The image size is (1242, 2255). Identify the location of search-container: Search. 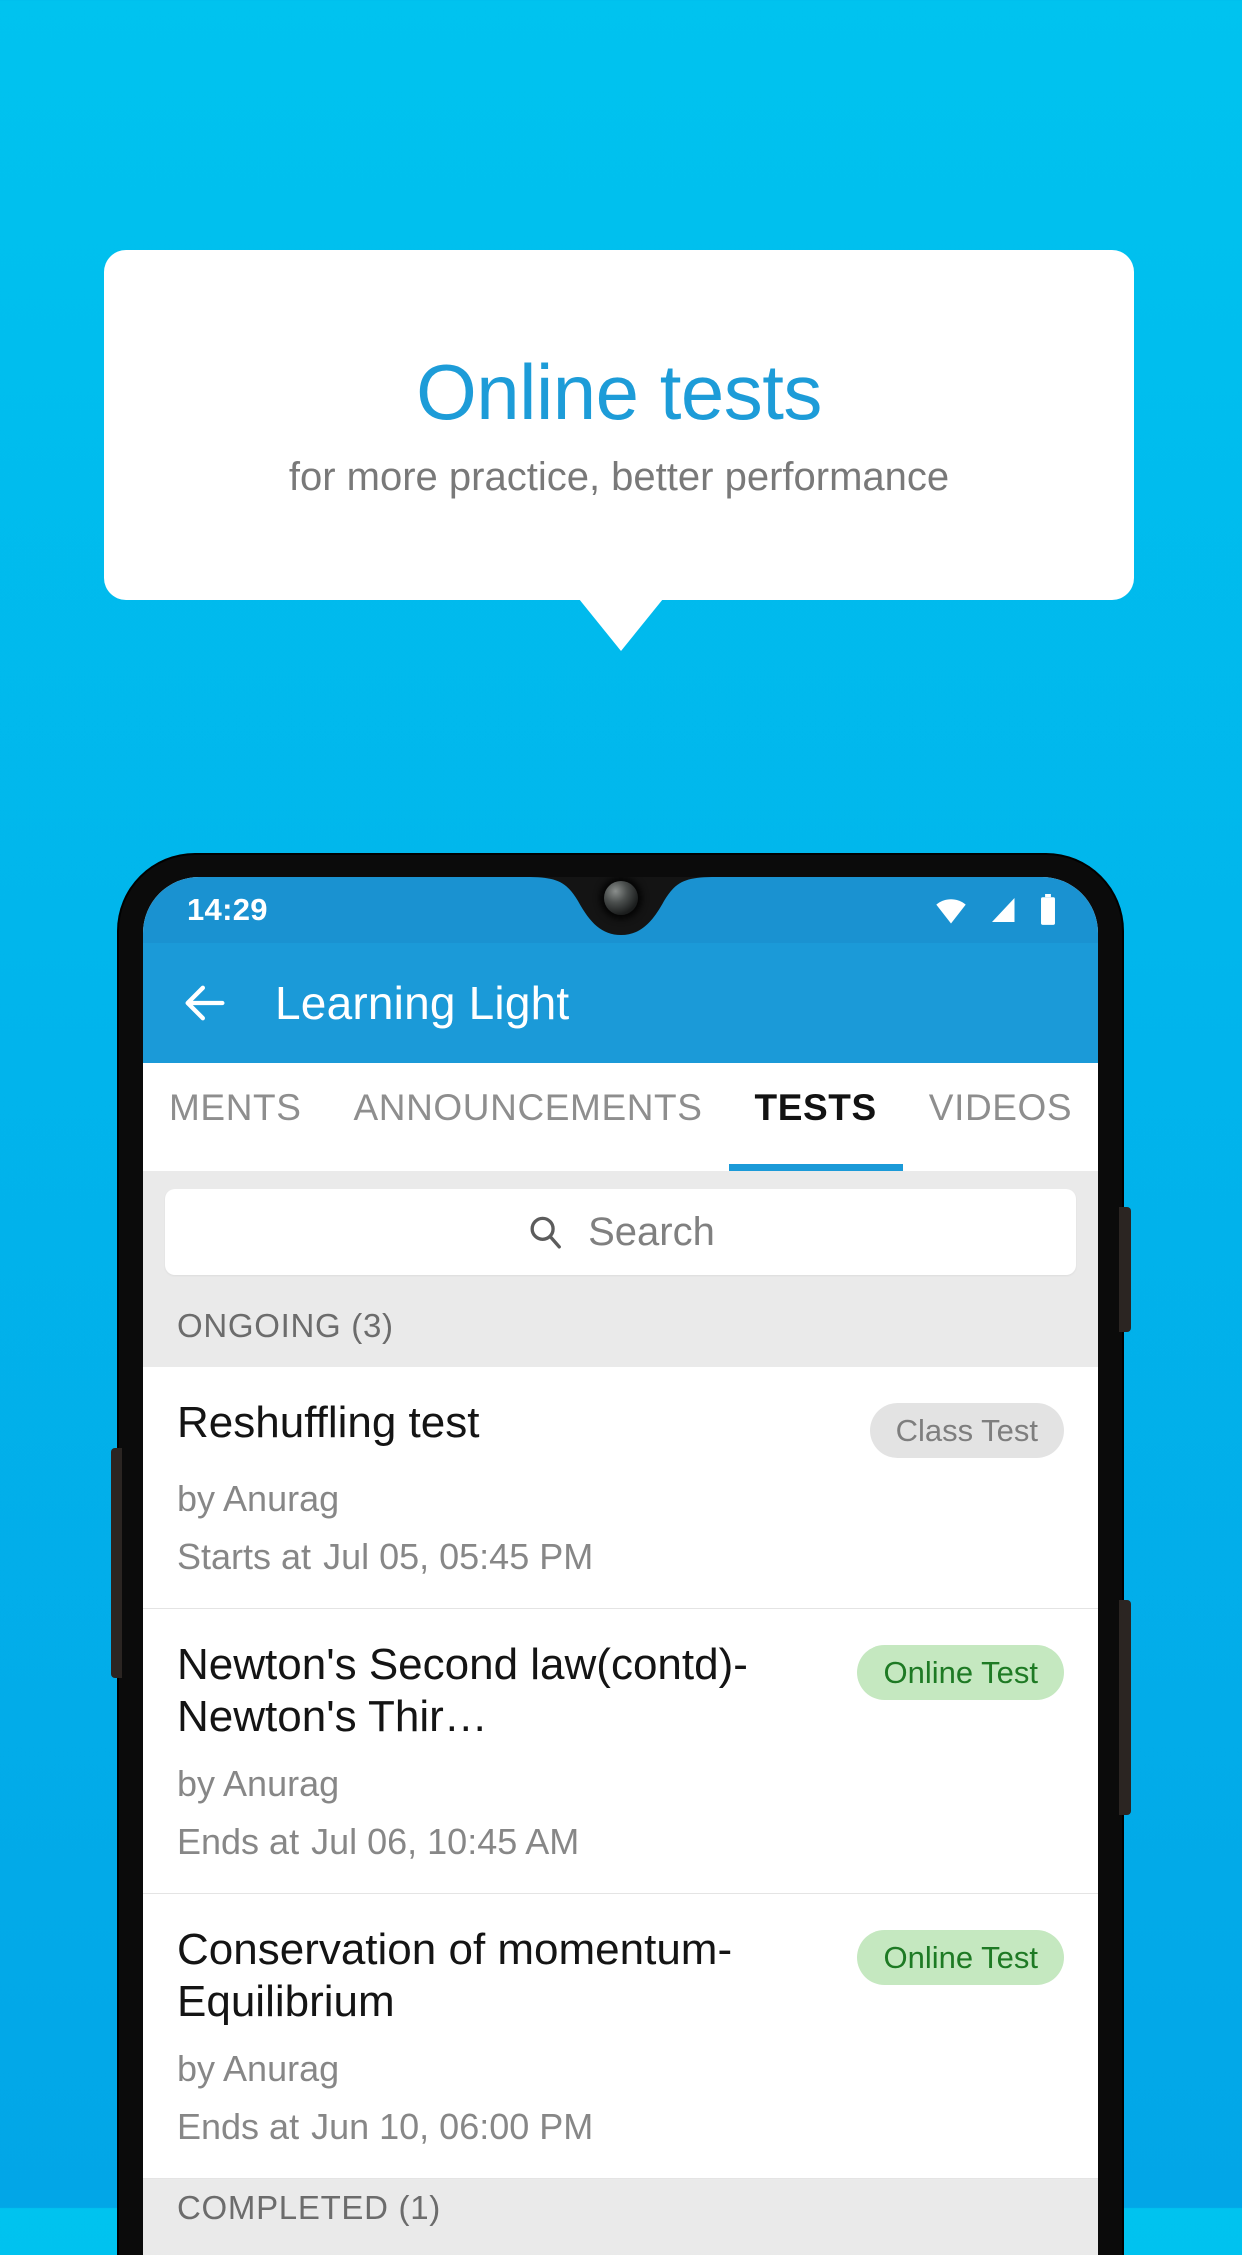
(620, 1234).